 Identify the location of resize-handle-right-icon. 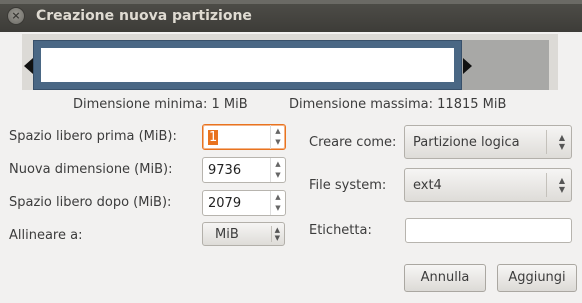
(467, 66).